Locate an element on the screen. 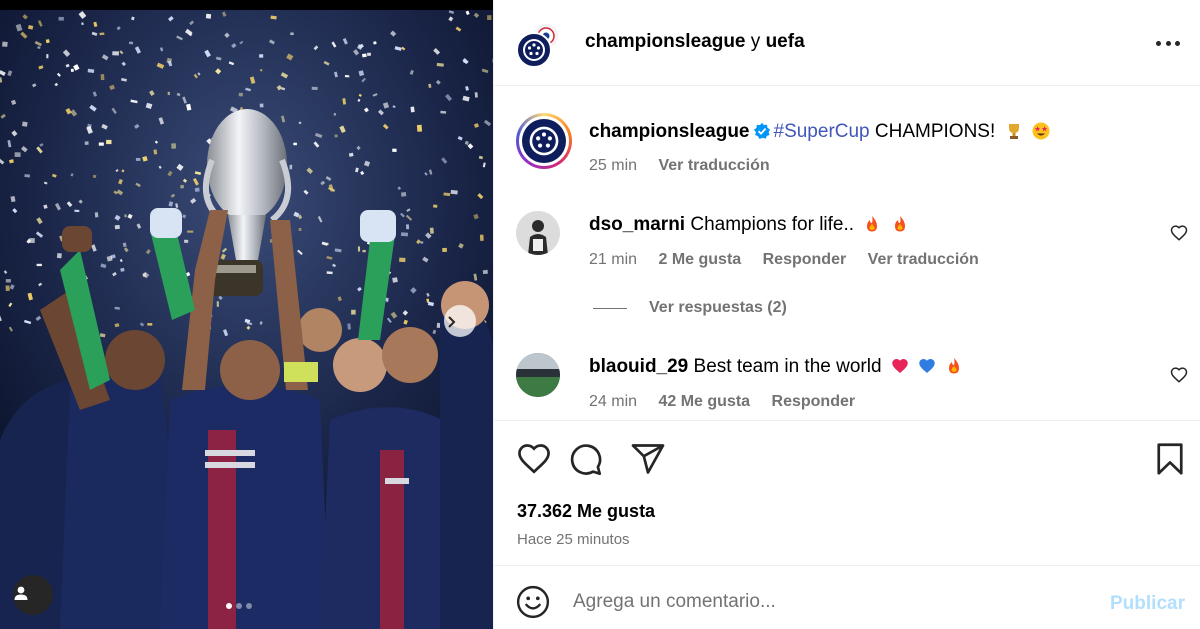 The width and height of the screenshot is (1200, 629). collab-avatars is located at coordinates (539, 45).